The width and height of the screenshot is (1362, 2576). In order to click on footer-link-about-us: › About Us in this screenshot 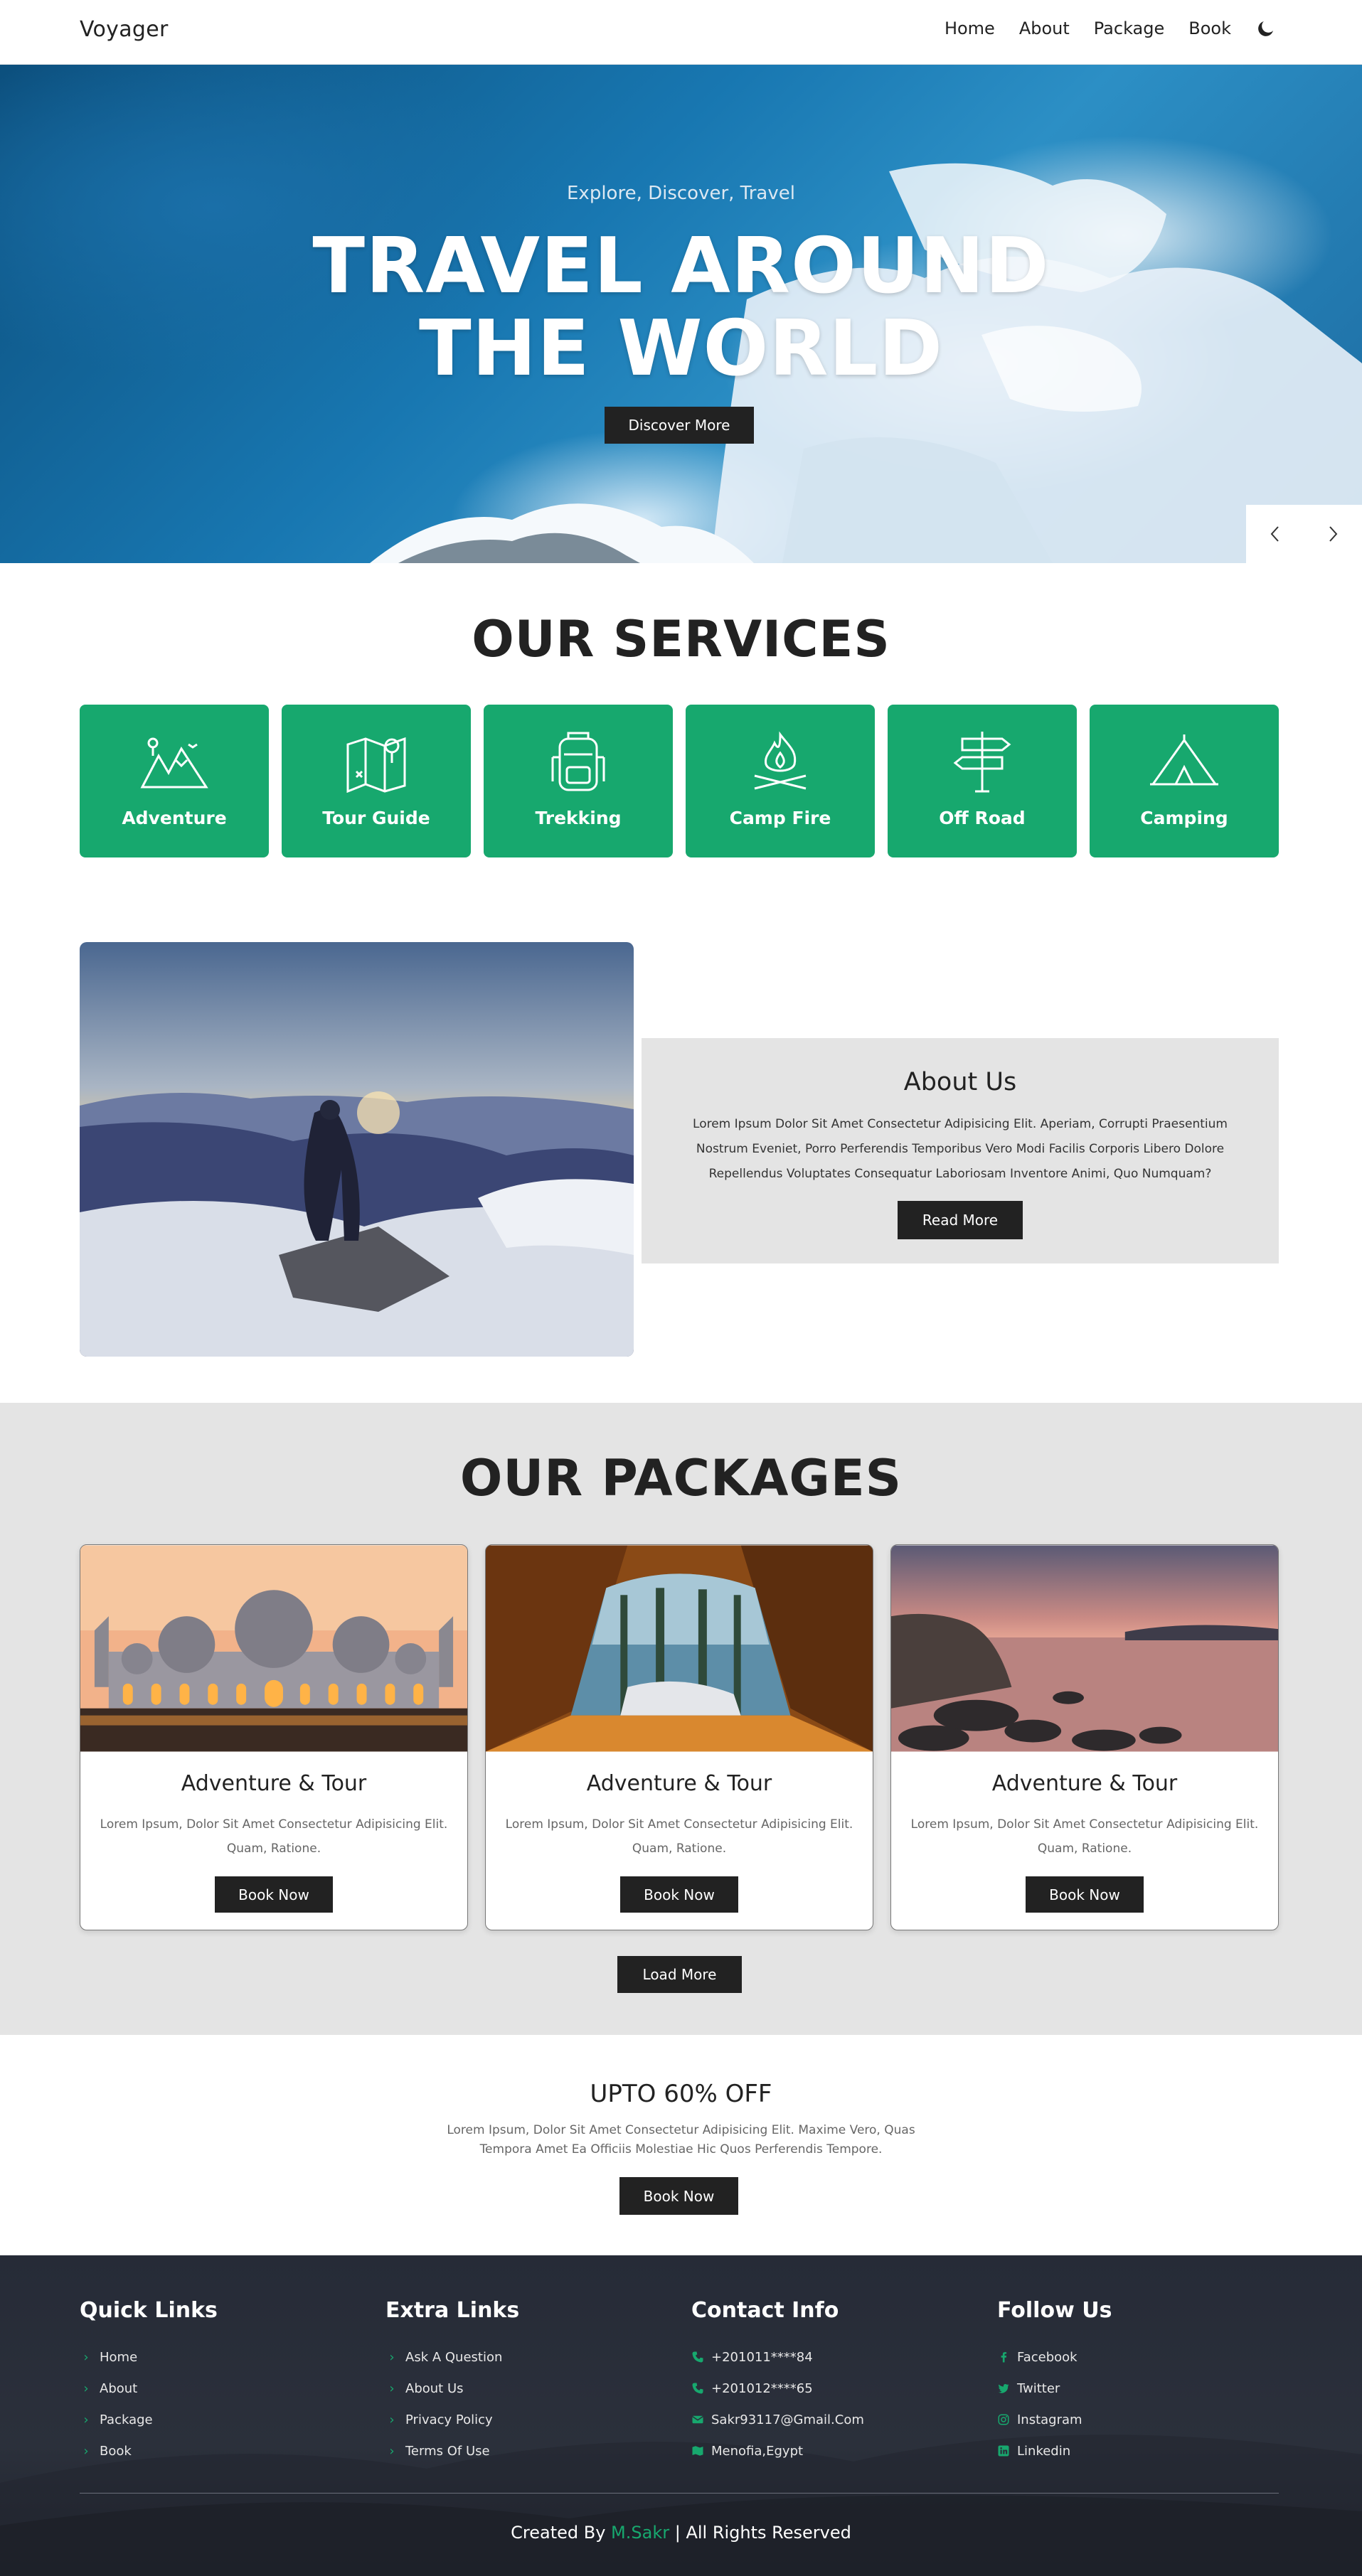, I will do `click(452, 2388)`.